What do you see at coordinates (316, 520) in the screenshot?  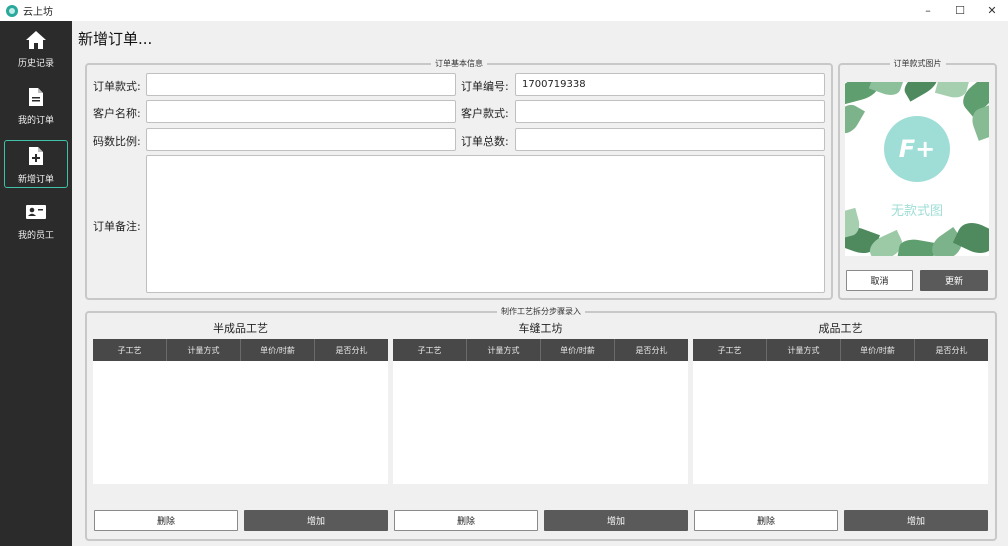 I see `semi-finished-add-button: 增加` at bounding box center [316, 520].